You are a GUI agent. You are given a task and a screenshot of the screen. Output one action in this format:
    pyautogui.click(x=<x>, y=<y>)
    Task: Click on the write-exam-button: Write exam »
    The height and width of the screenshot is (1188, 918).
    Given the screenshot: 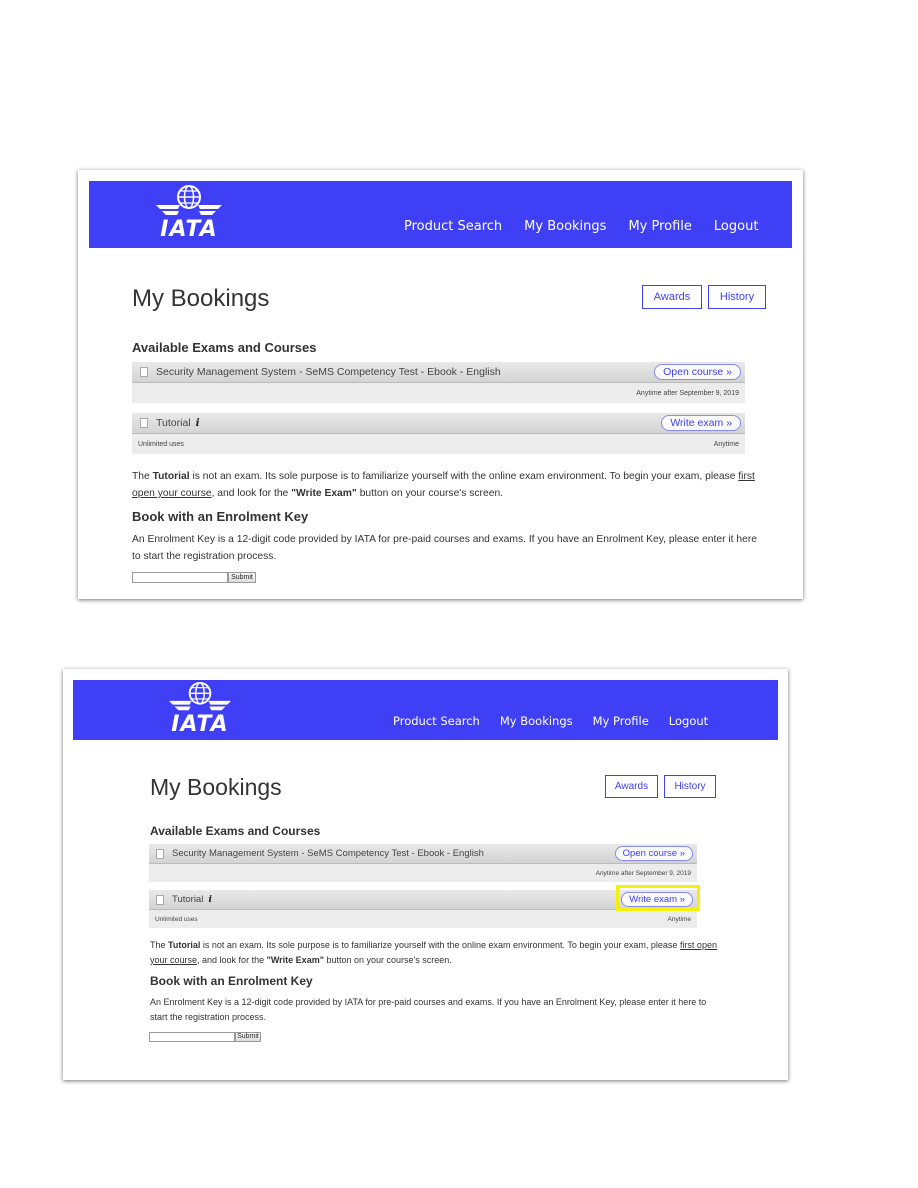 What is the action you would take?
    pyautogui.click(x=701, y=423)
    